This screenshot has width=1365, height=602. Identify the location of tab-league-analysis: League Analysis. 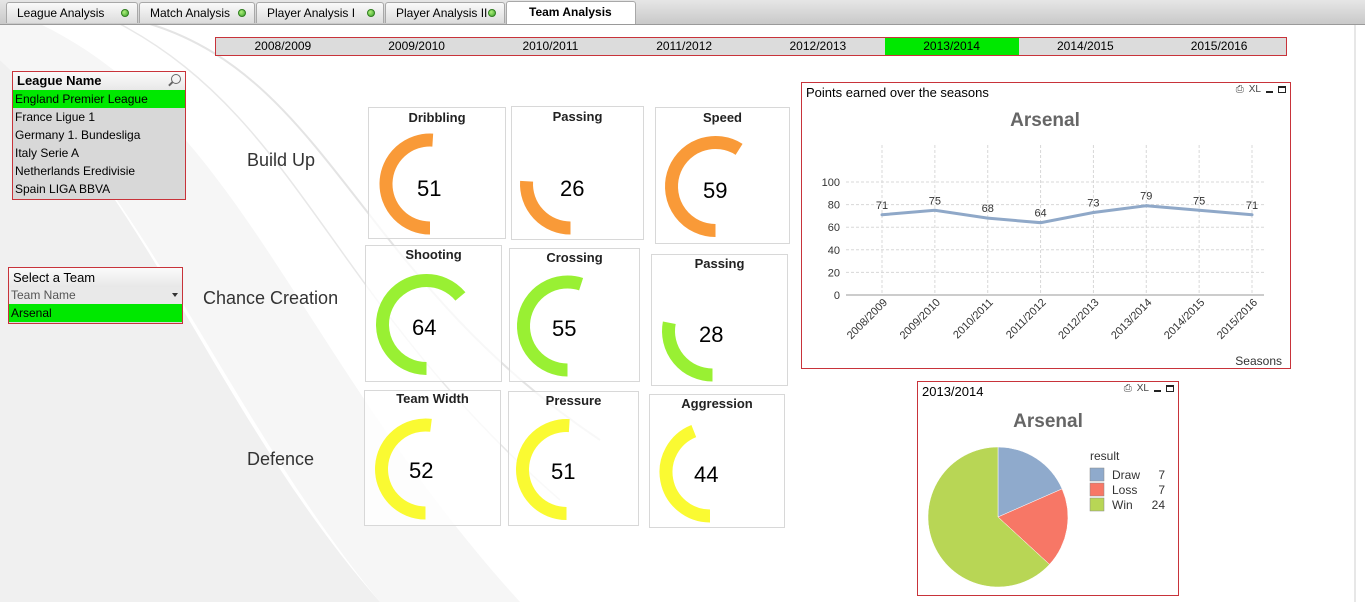
(72, 12).